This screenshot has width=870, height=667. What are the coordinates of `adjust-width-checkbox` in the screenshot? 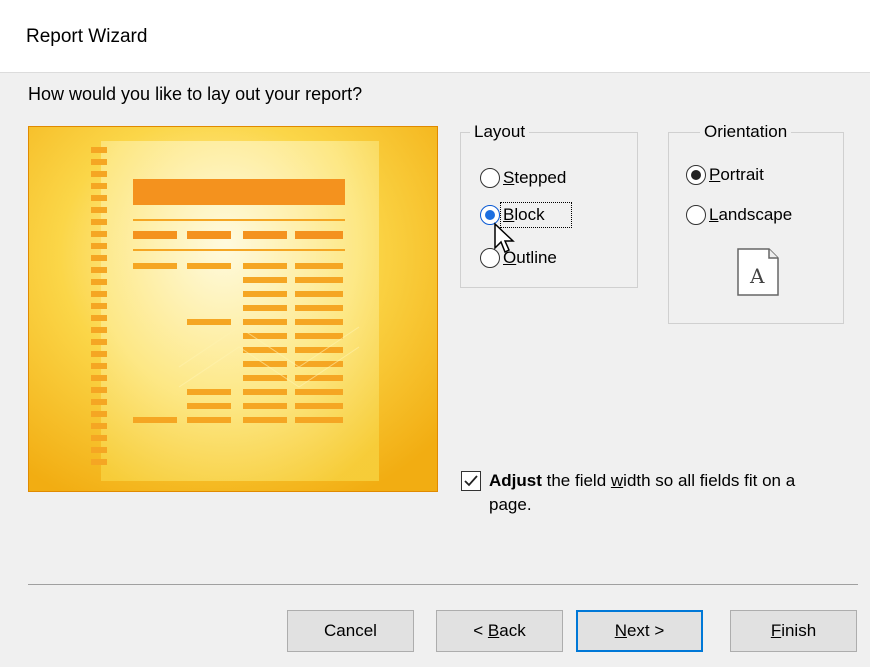 It's located at (471, 481).